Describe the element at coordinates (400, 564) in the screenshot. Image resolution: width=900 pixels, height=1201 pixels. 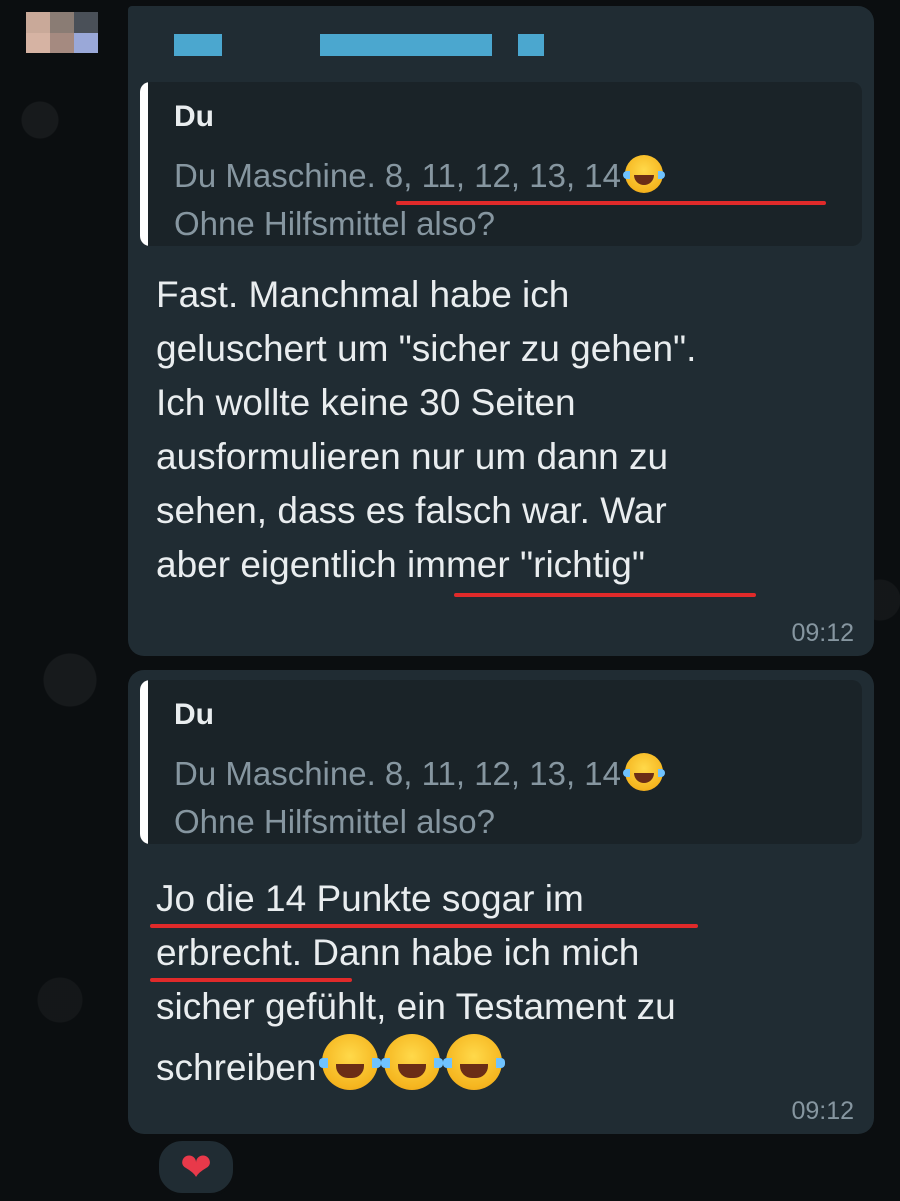
I see `message-line: aber eigentlich immer "richtig"` at that location.